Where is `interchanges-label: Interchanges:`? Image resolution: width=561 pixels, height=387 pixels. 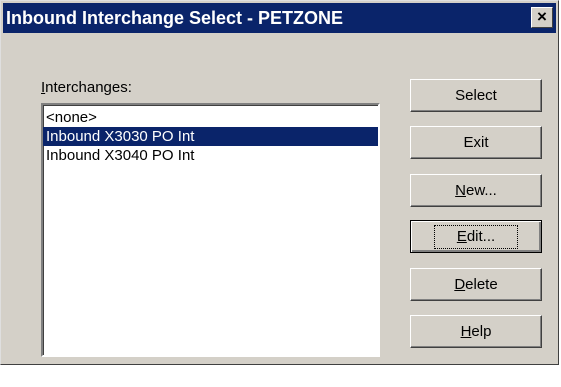
interchanges-label: Interchanges: is located at coordinates (86, 87).